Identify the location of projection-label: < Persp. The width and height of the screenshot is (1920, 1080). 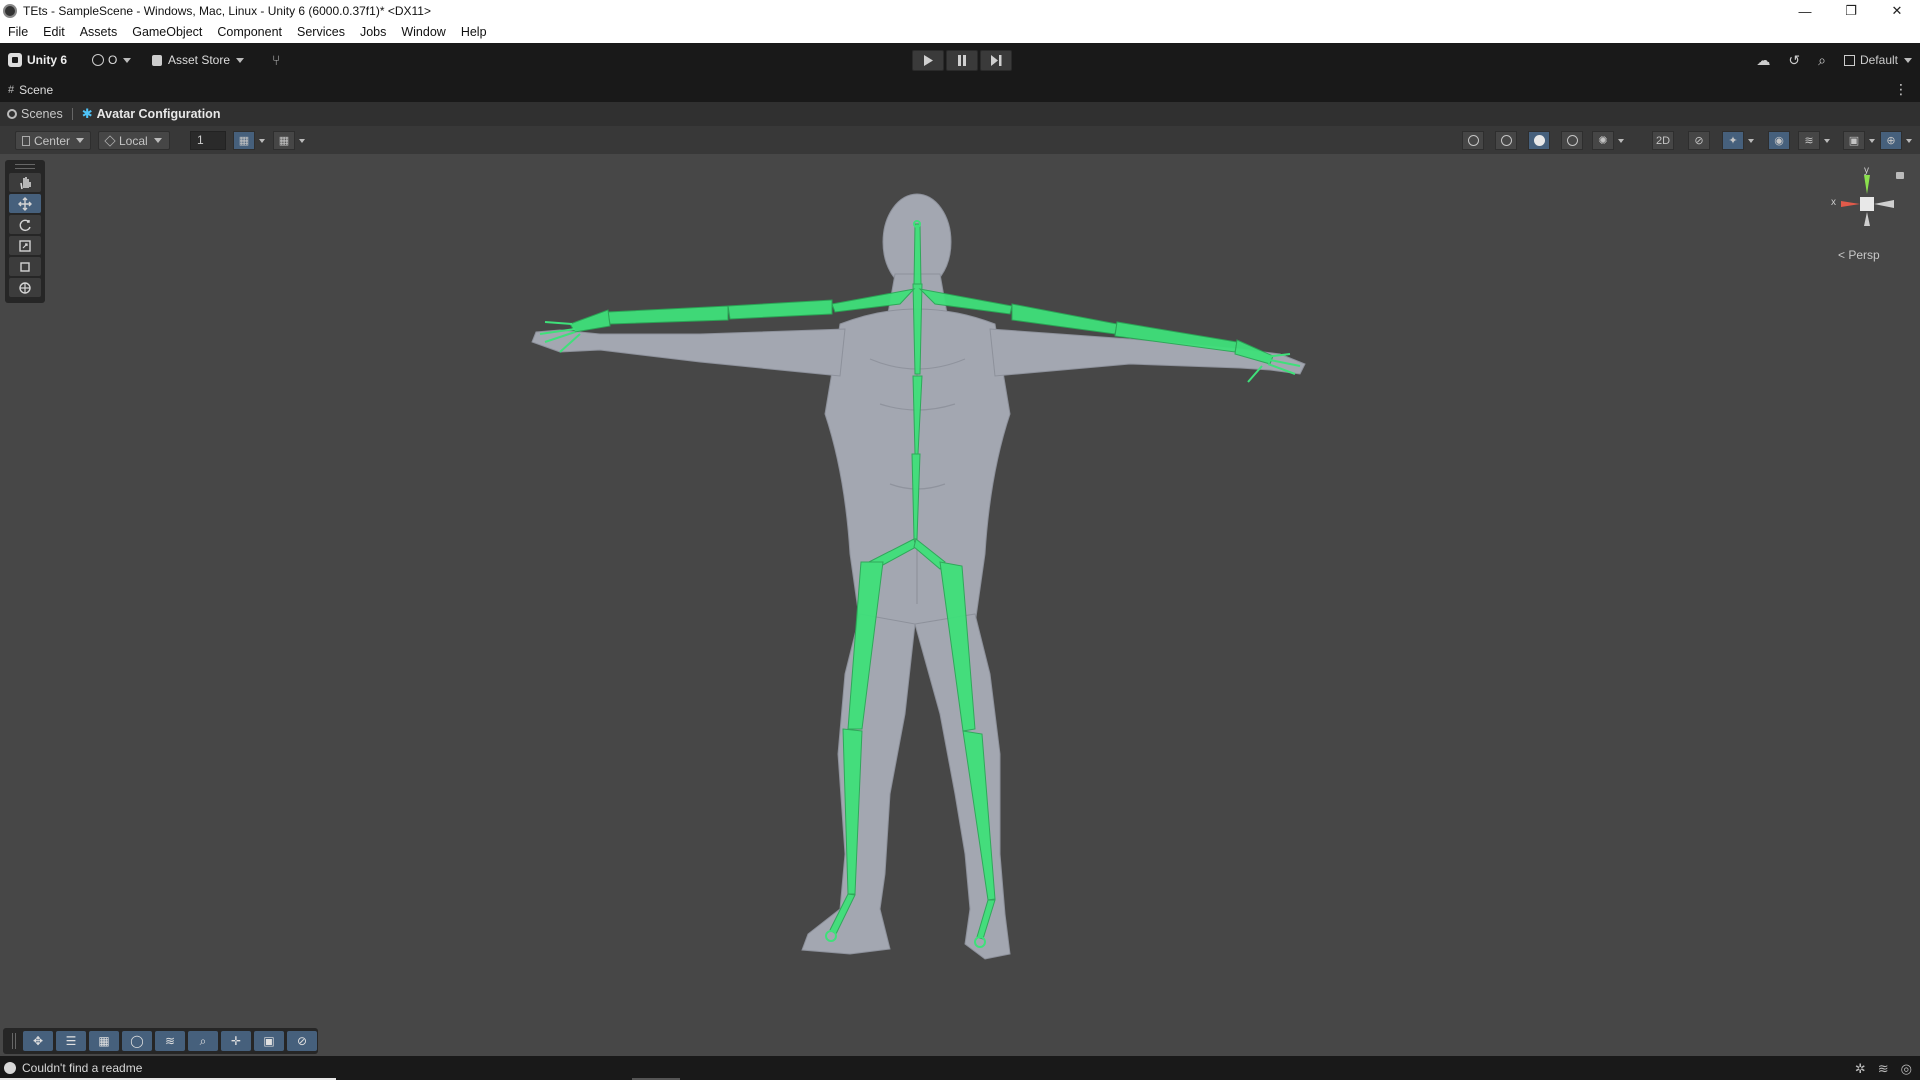
(1859, 255).